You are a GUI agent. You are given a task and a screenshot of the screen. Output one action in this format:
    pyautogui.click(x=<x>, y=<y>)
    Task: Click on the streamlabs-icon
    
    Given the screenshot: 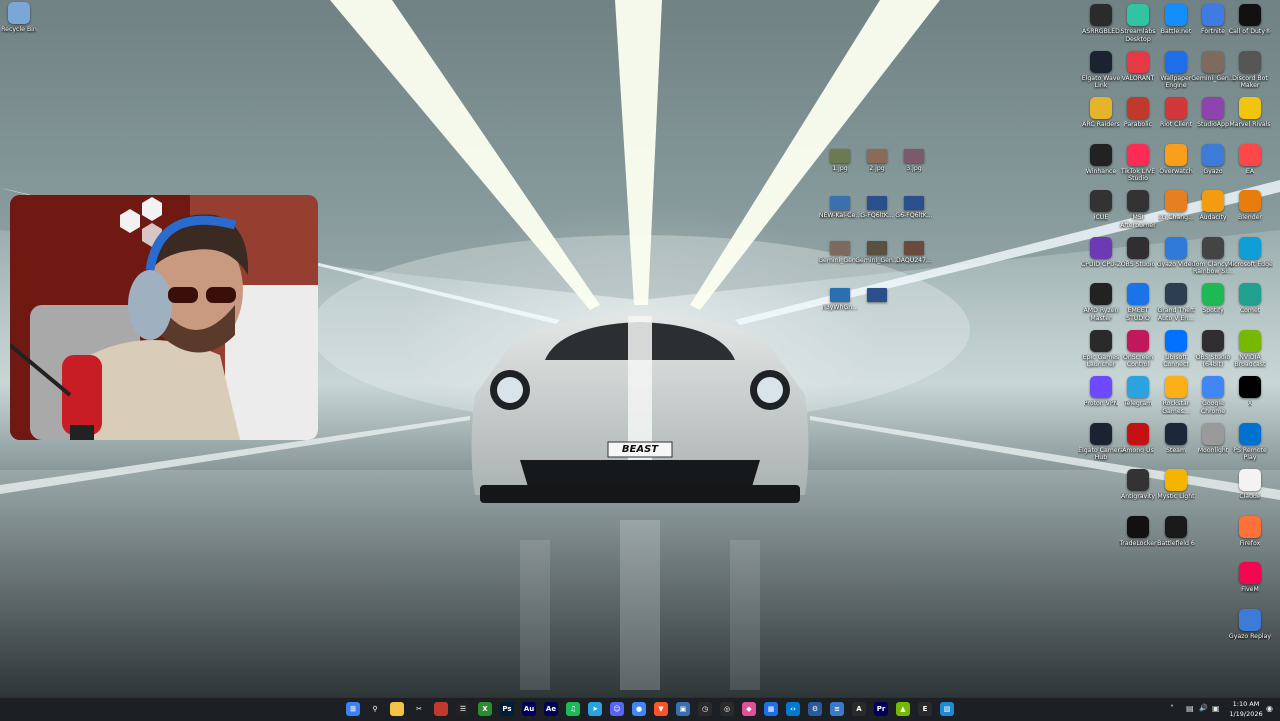 What is the action you would take?
    pyautogui.click(x=1138, y=15)
    